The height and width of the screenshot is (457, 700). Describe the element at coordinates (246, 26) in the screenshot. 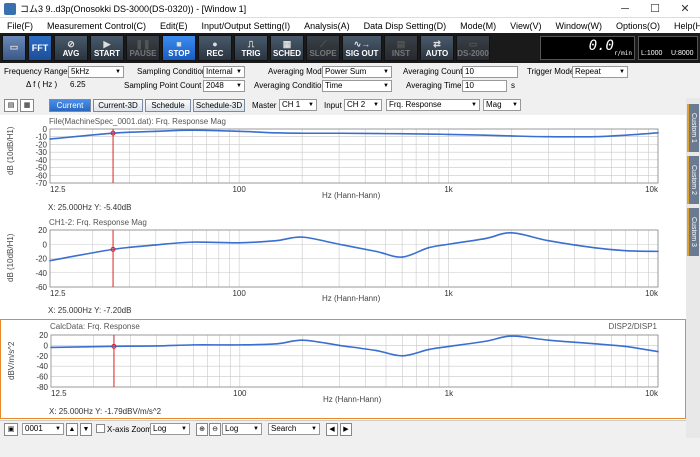

I see `menu-io-setting: Input/Output Setting(I)` at that location.